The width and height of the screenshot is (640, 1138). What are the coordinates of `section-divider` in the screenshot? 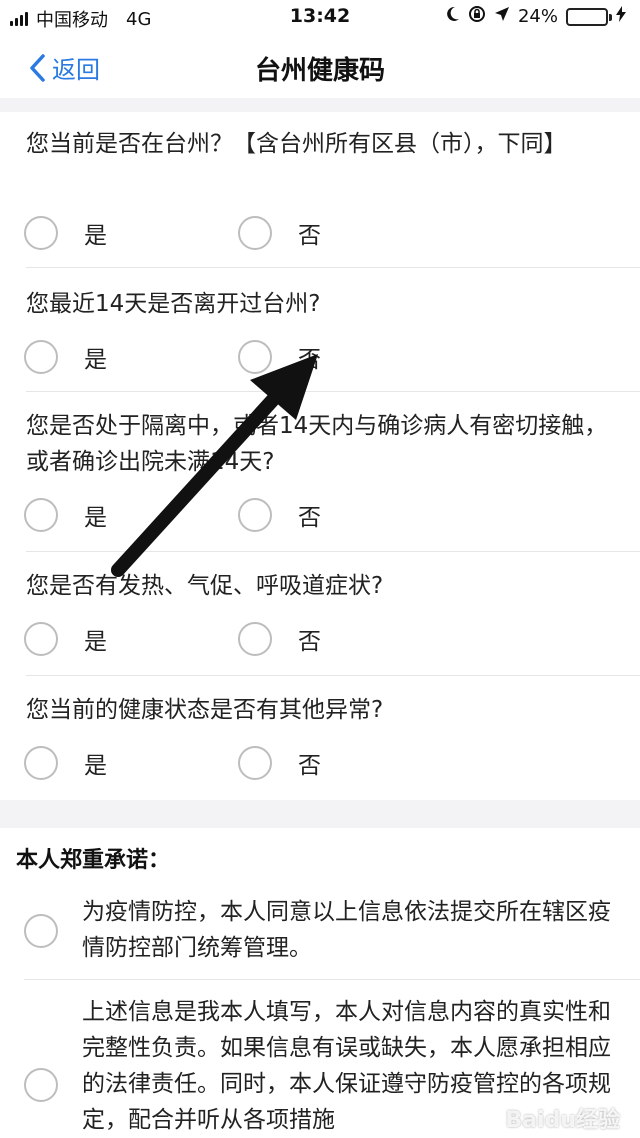 It's located at (320, 814).